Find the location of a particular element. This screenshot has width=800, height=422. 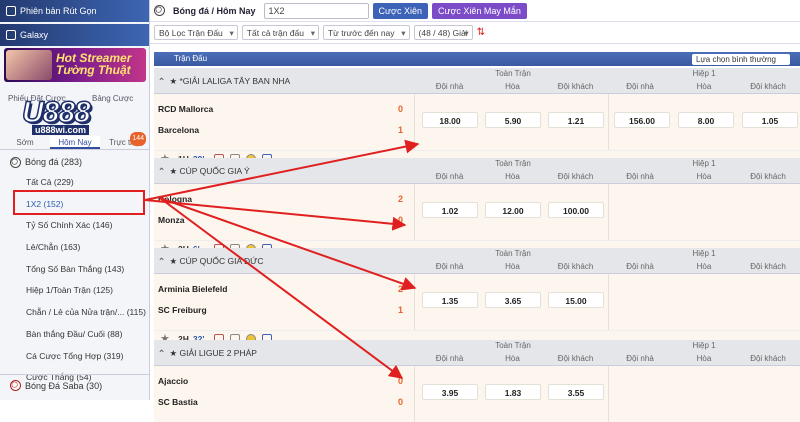

menu-item-odd-even: Lẻ/Chẵn (163) is located at coordinates (75, 248).